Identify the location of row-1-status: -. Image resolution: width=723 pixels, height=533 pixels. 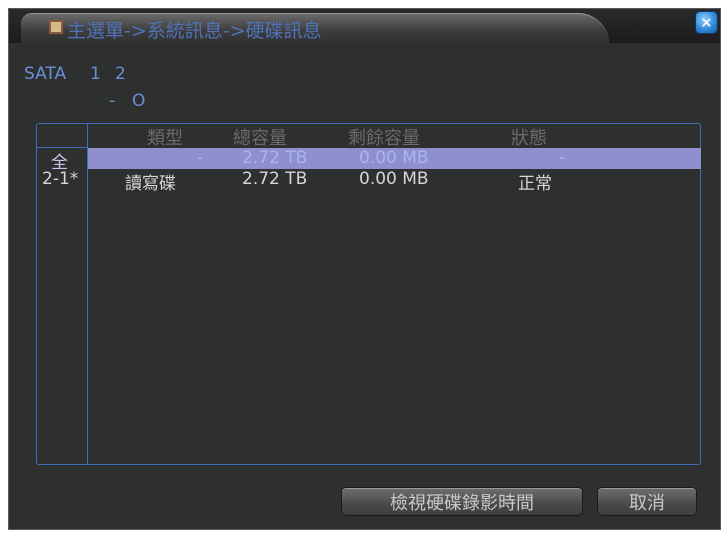
(562, 158).